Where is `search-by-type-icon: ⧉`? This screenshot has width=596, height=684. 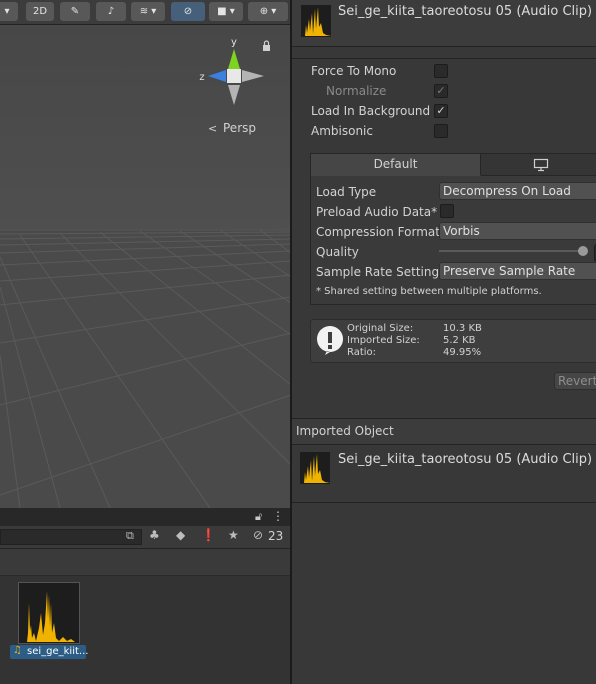
search-by-type-icon: ⧉ is located at coordinates (130, 536).